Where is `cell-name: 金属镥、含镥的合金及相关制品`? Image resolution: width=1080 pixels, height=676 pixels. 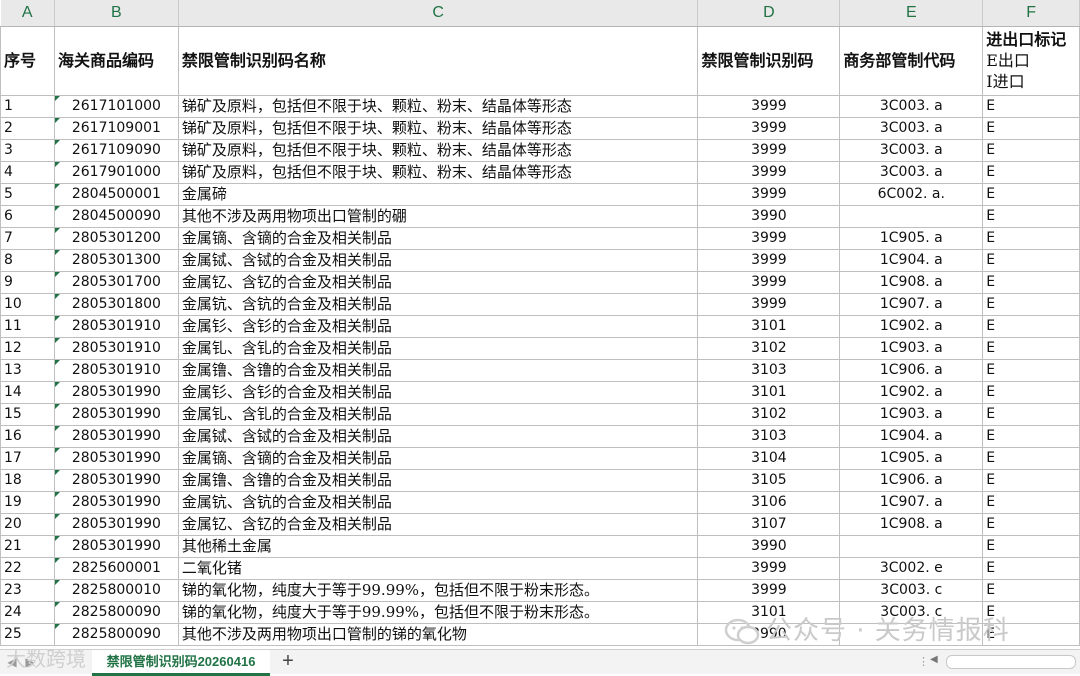
cell-name: 金属镥、含镥的合金及相关制品 is located at coordinates (438, 480).